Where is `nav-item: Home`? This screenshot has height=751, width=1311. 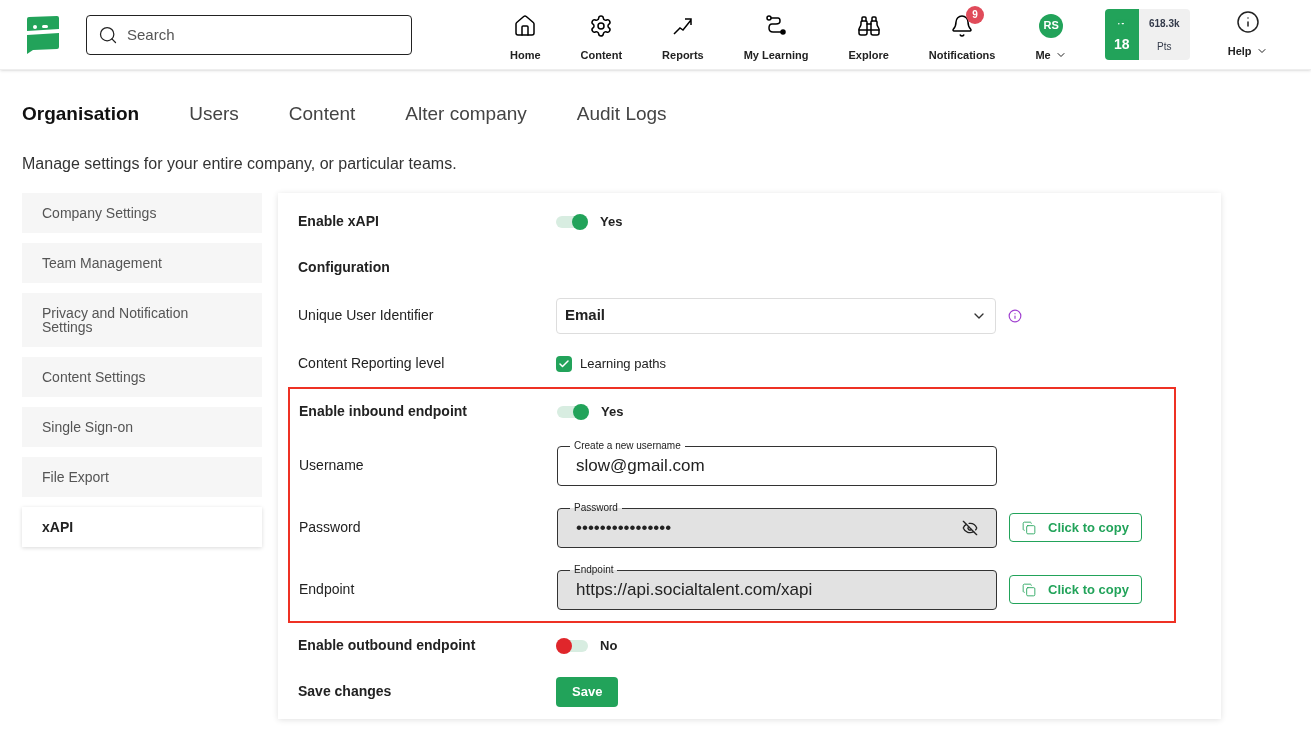 nav-item: Home is located at coordinates (525, 34).